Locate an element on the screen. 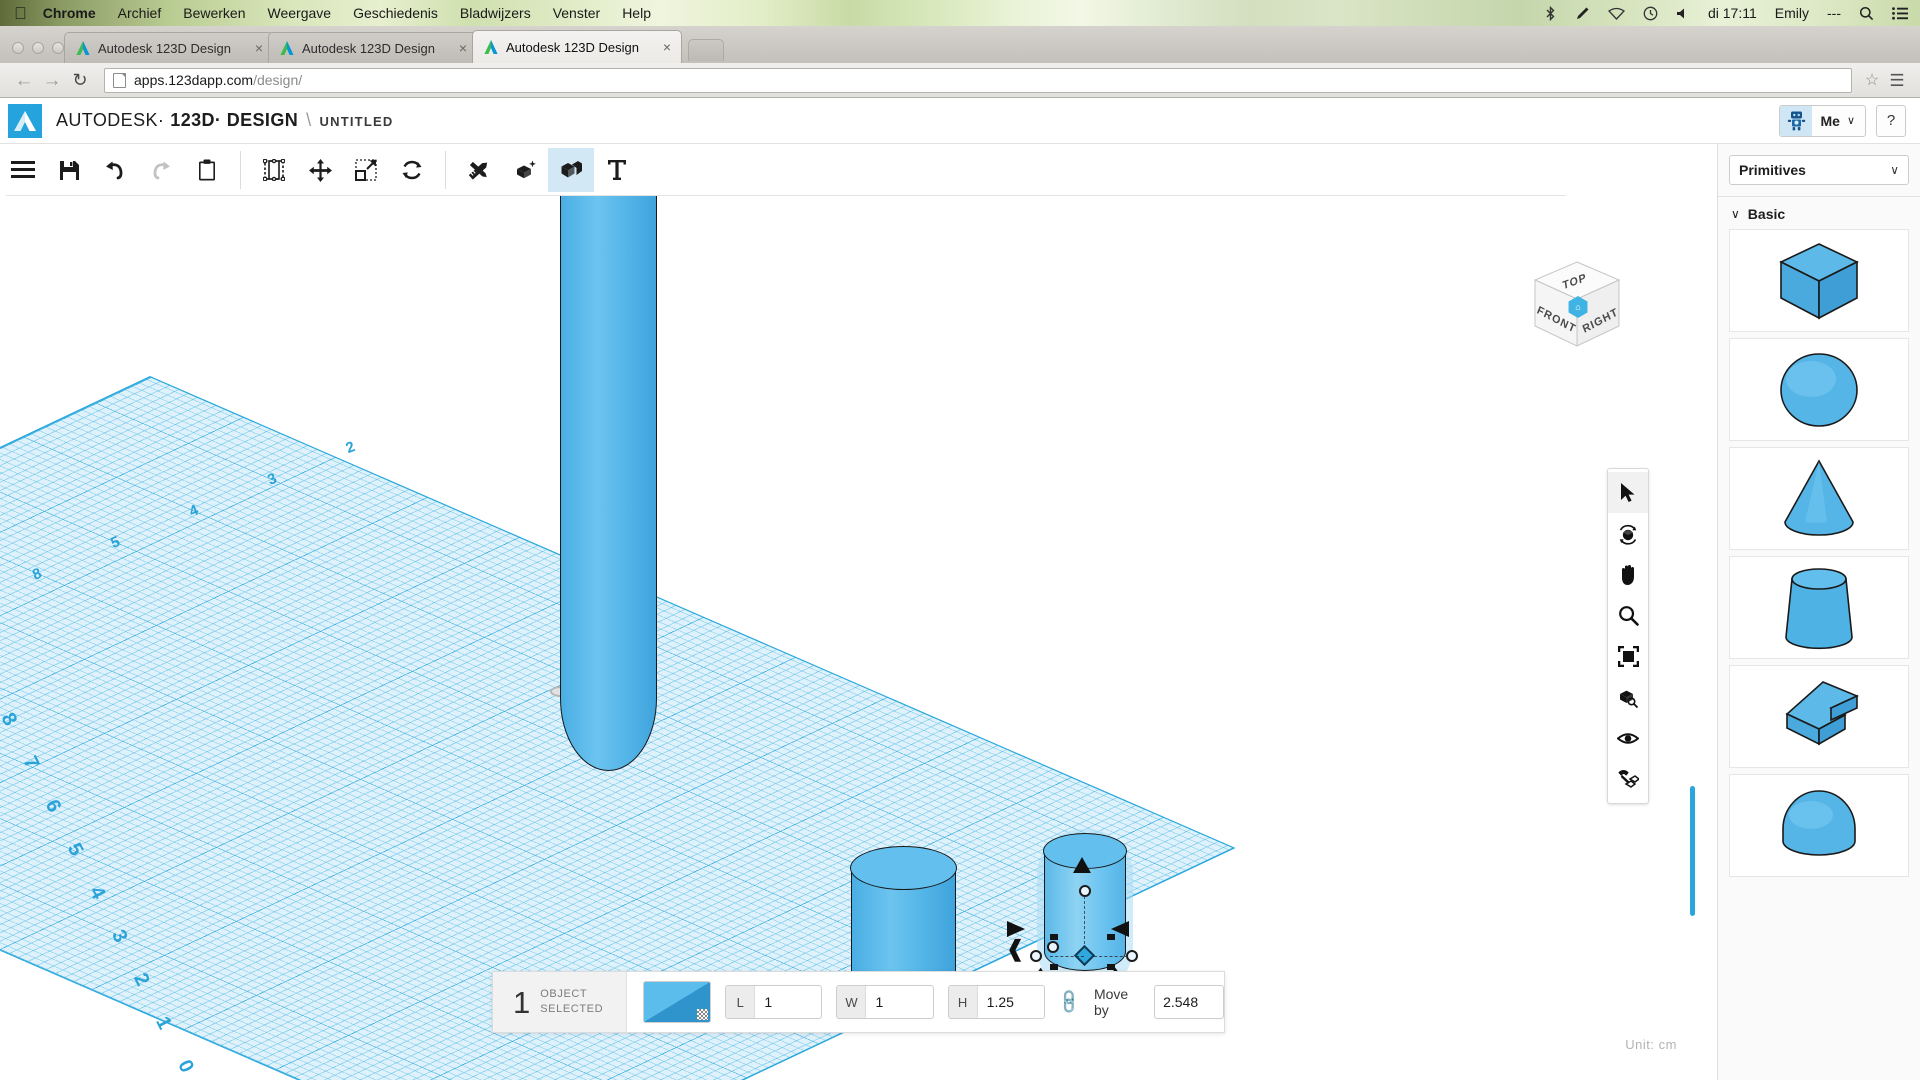 The image size is (1920, 1080). os-user-name: Emily is located at coordinates (1792, 13).